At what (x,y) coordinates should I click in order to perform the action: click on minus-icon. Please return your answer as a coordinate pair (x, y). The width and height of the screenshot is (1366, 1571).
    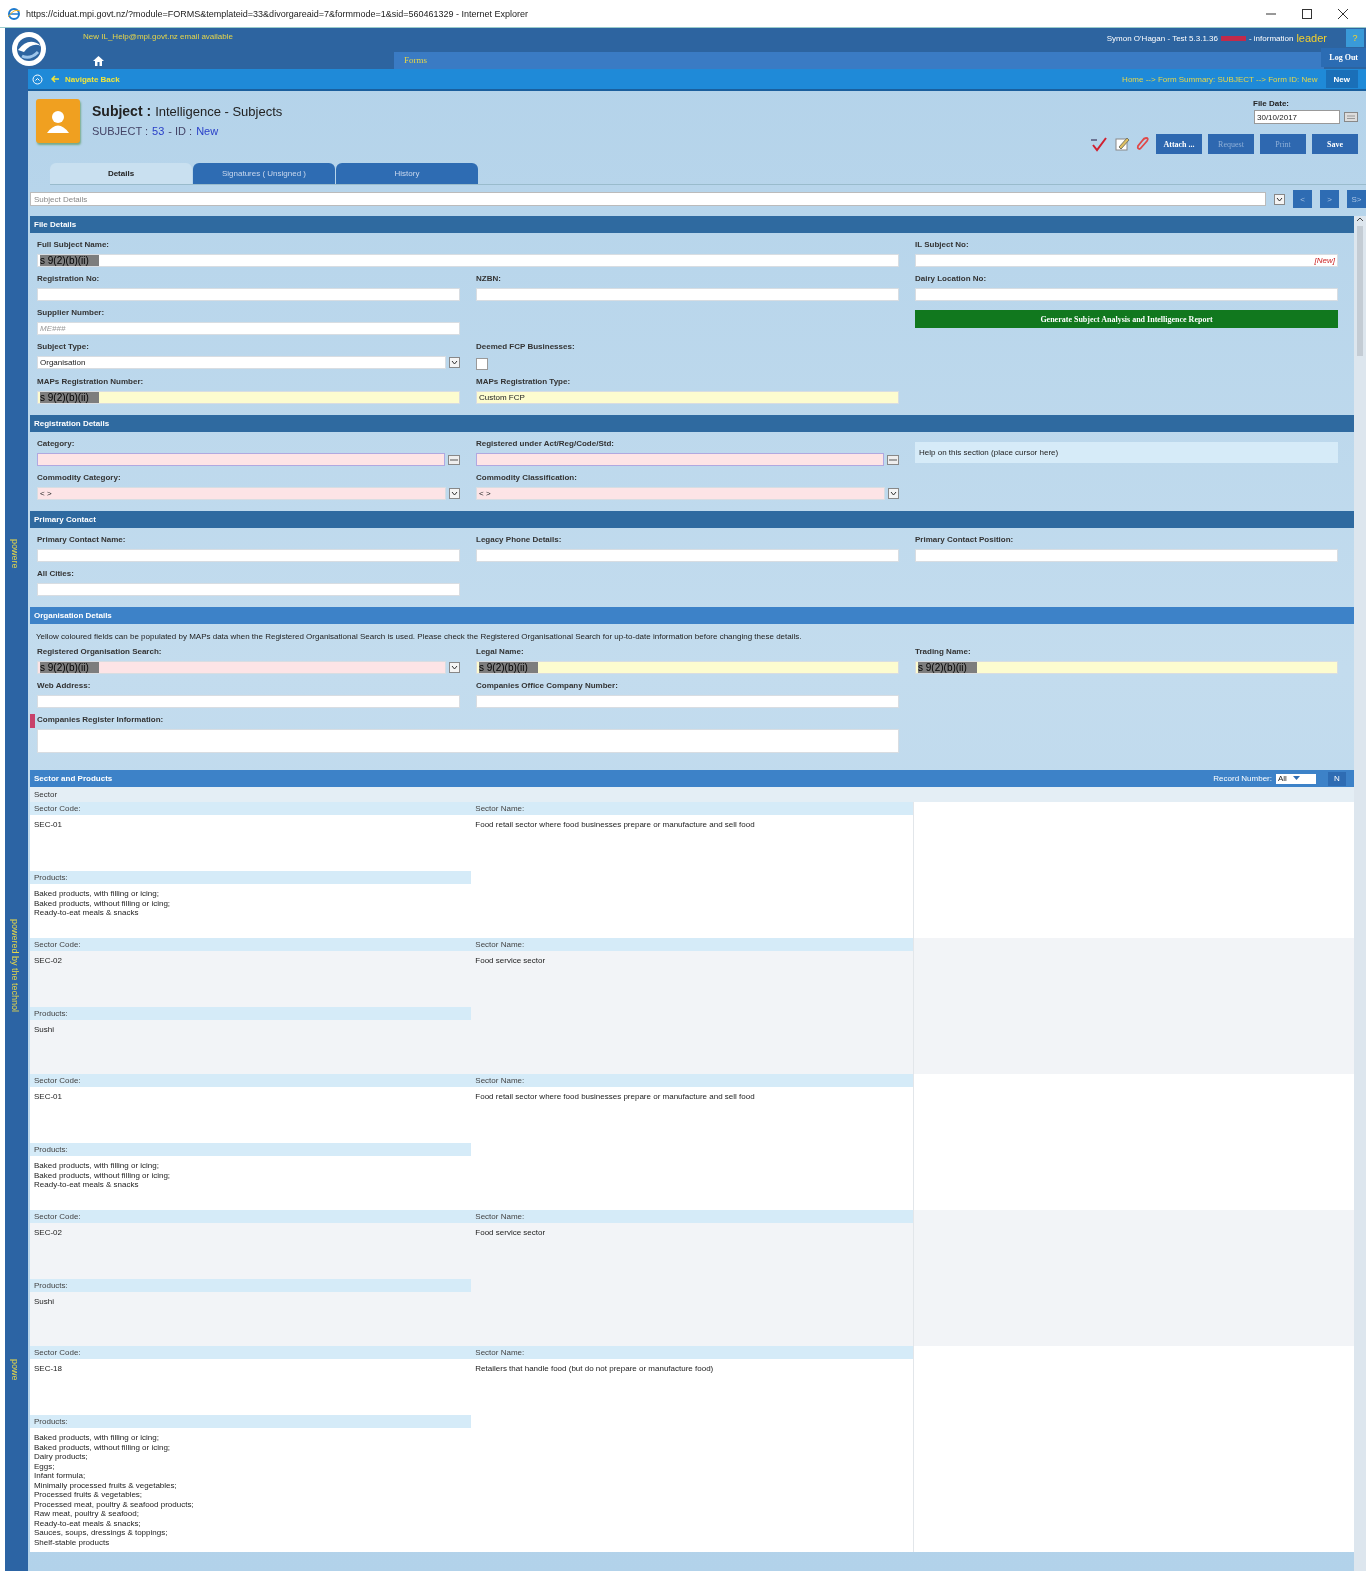
    Looking at the image, I should click on (893, 459).